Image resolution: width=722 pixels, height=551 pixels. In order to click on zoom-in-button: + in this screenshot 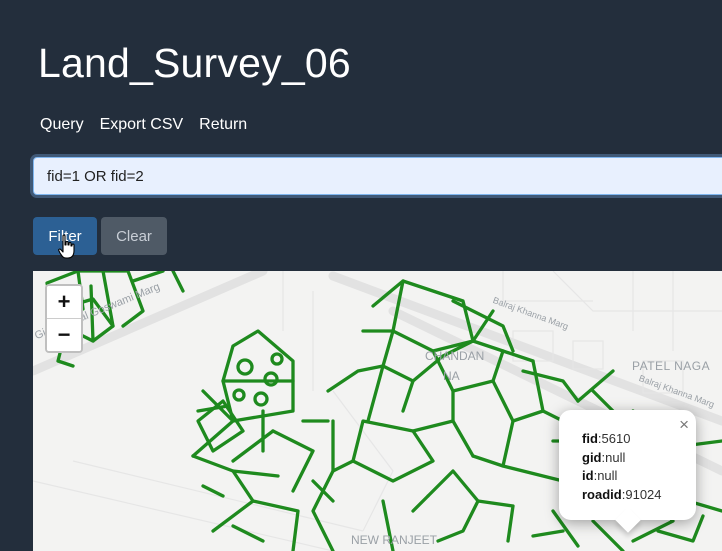, I will do `click(64, 302)`.